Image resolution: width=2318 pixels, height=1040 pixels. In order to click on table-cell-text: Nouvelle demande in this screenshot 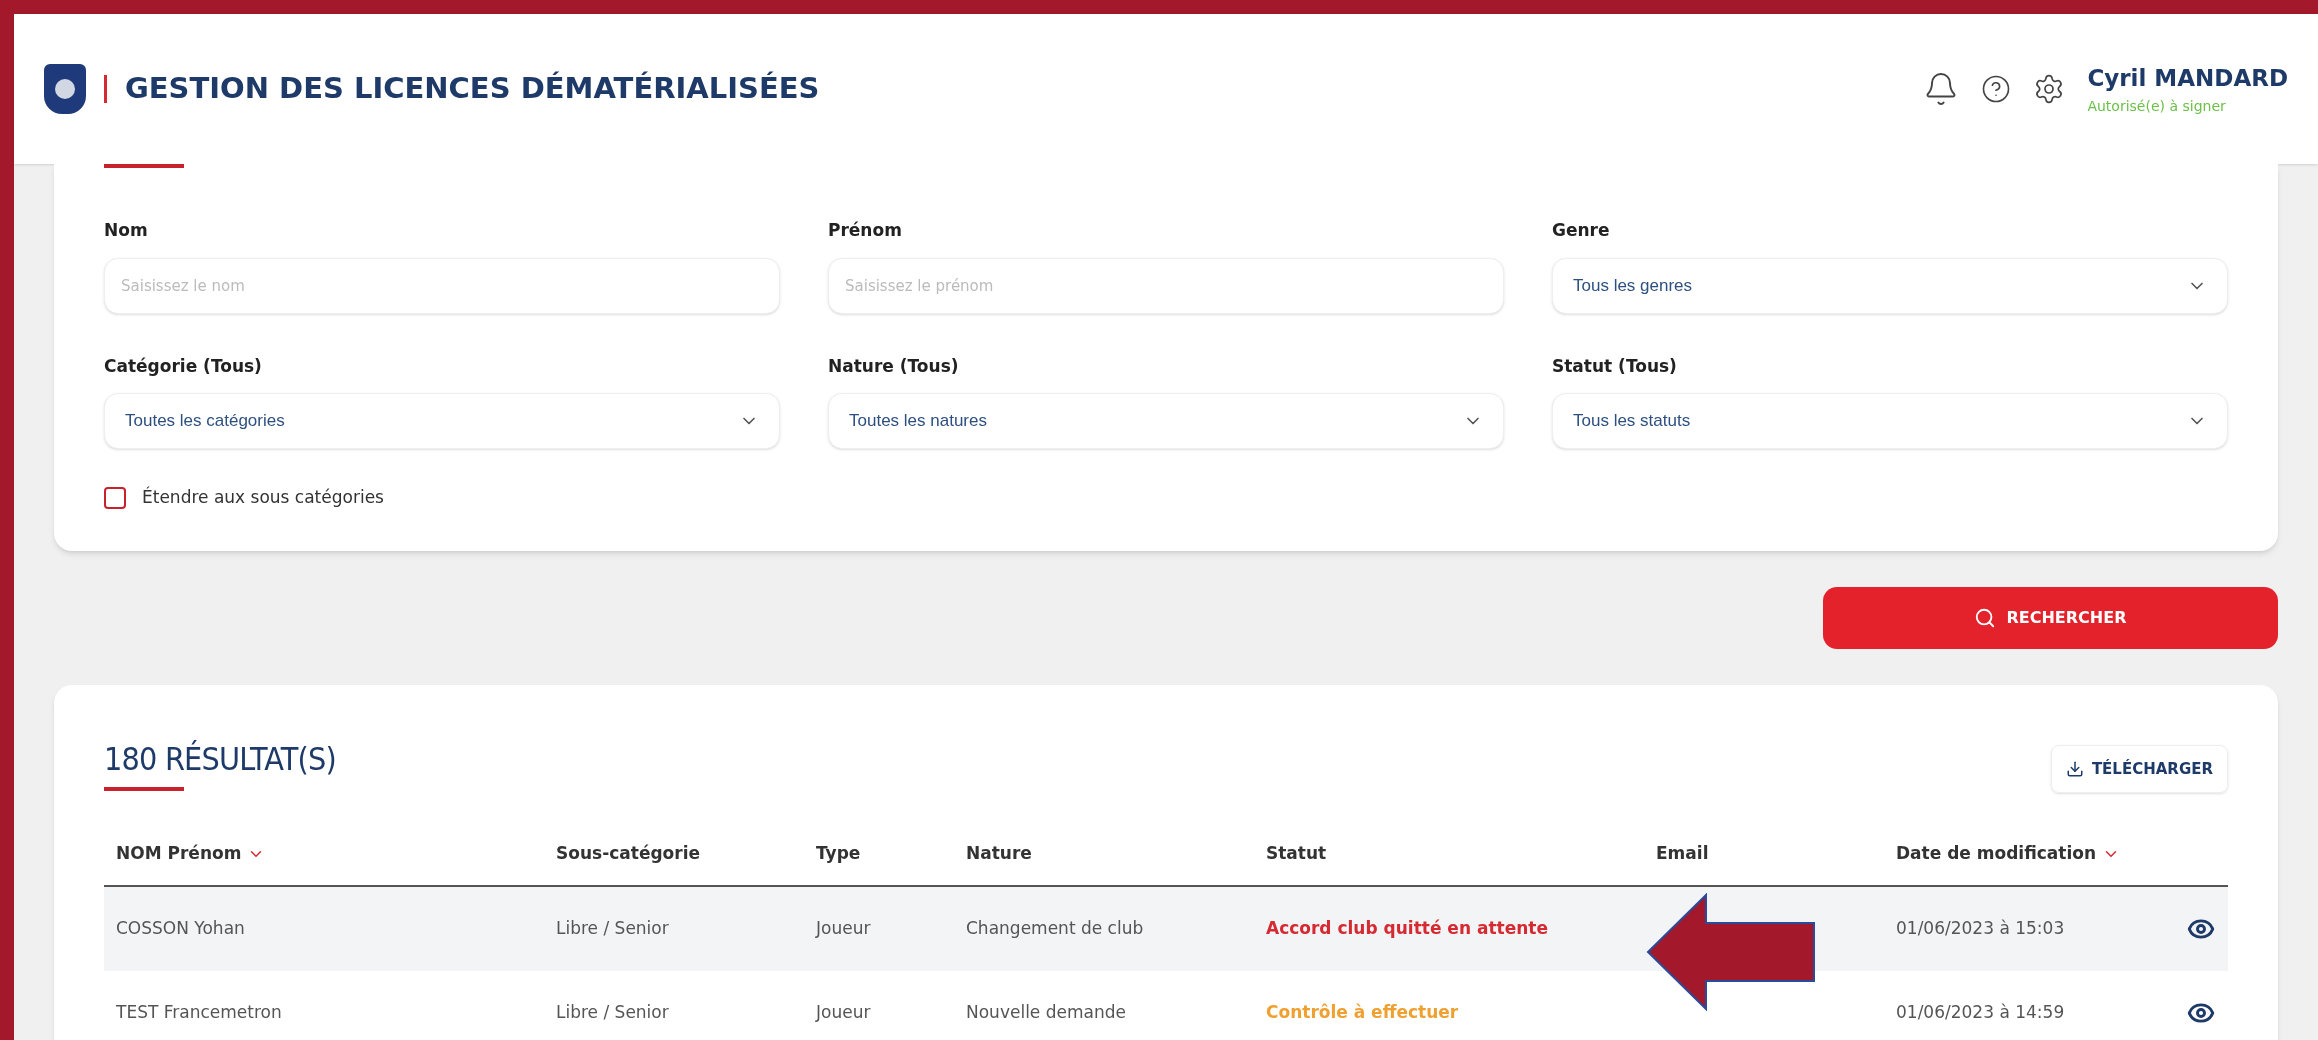, I will do `click(1046, 1013)`.